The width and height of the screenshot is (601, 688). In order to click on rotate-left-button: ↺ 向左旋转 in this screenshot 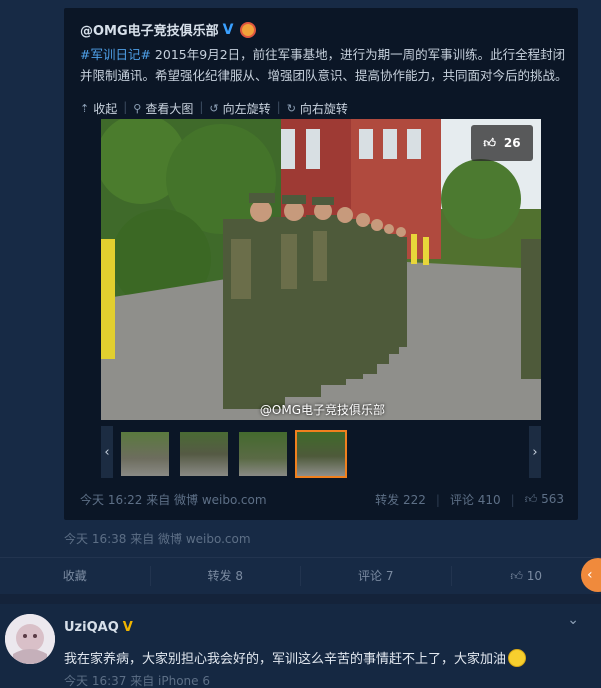, I will do `click(239, 108)`.